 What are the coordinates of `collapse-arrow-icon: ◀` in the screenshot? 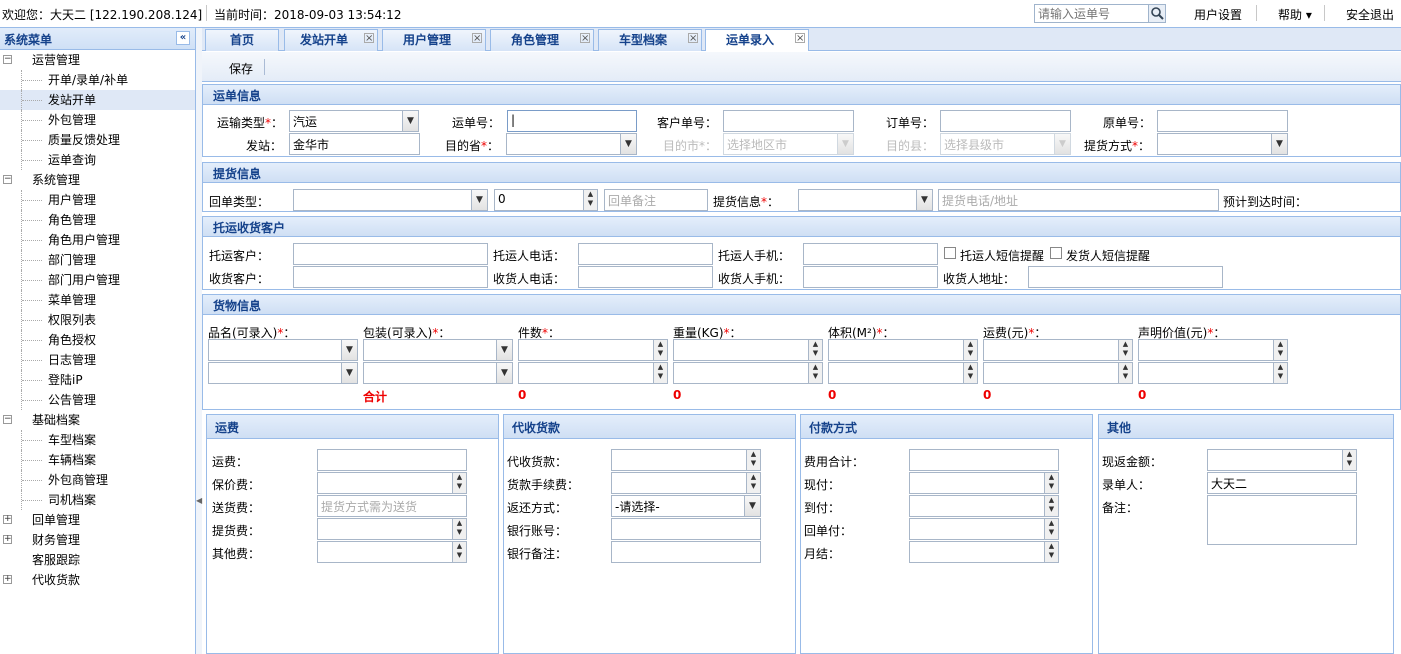 It's located at (199, 500).